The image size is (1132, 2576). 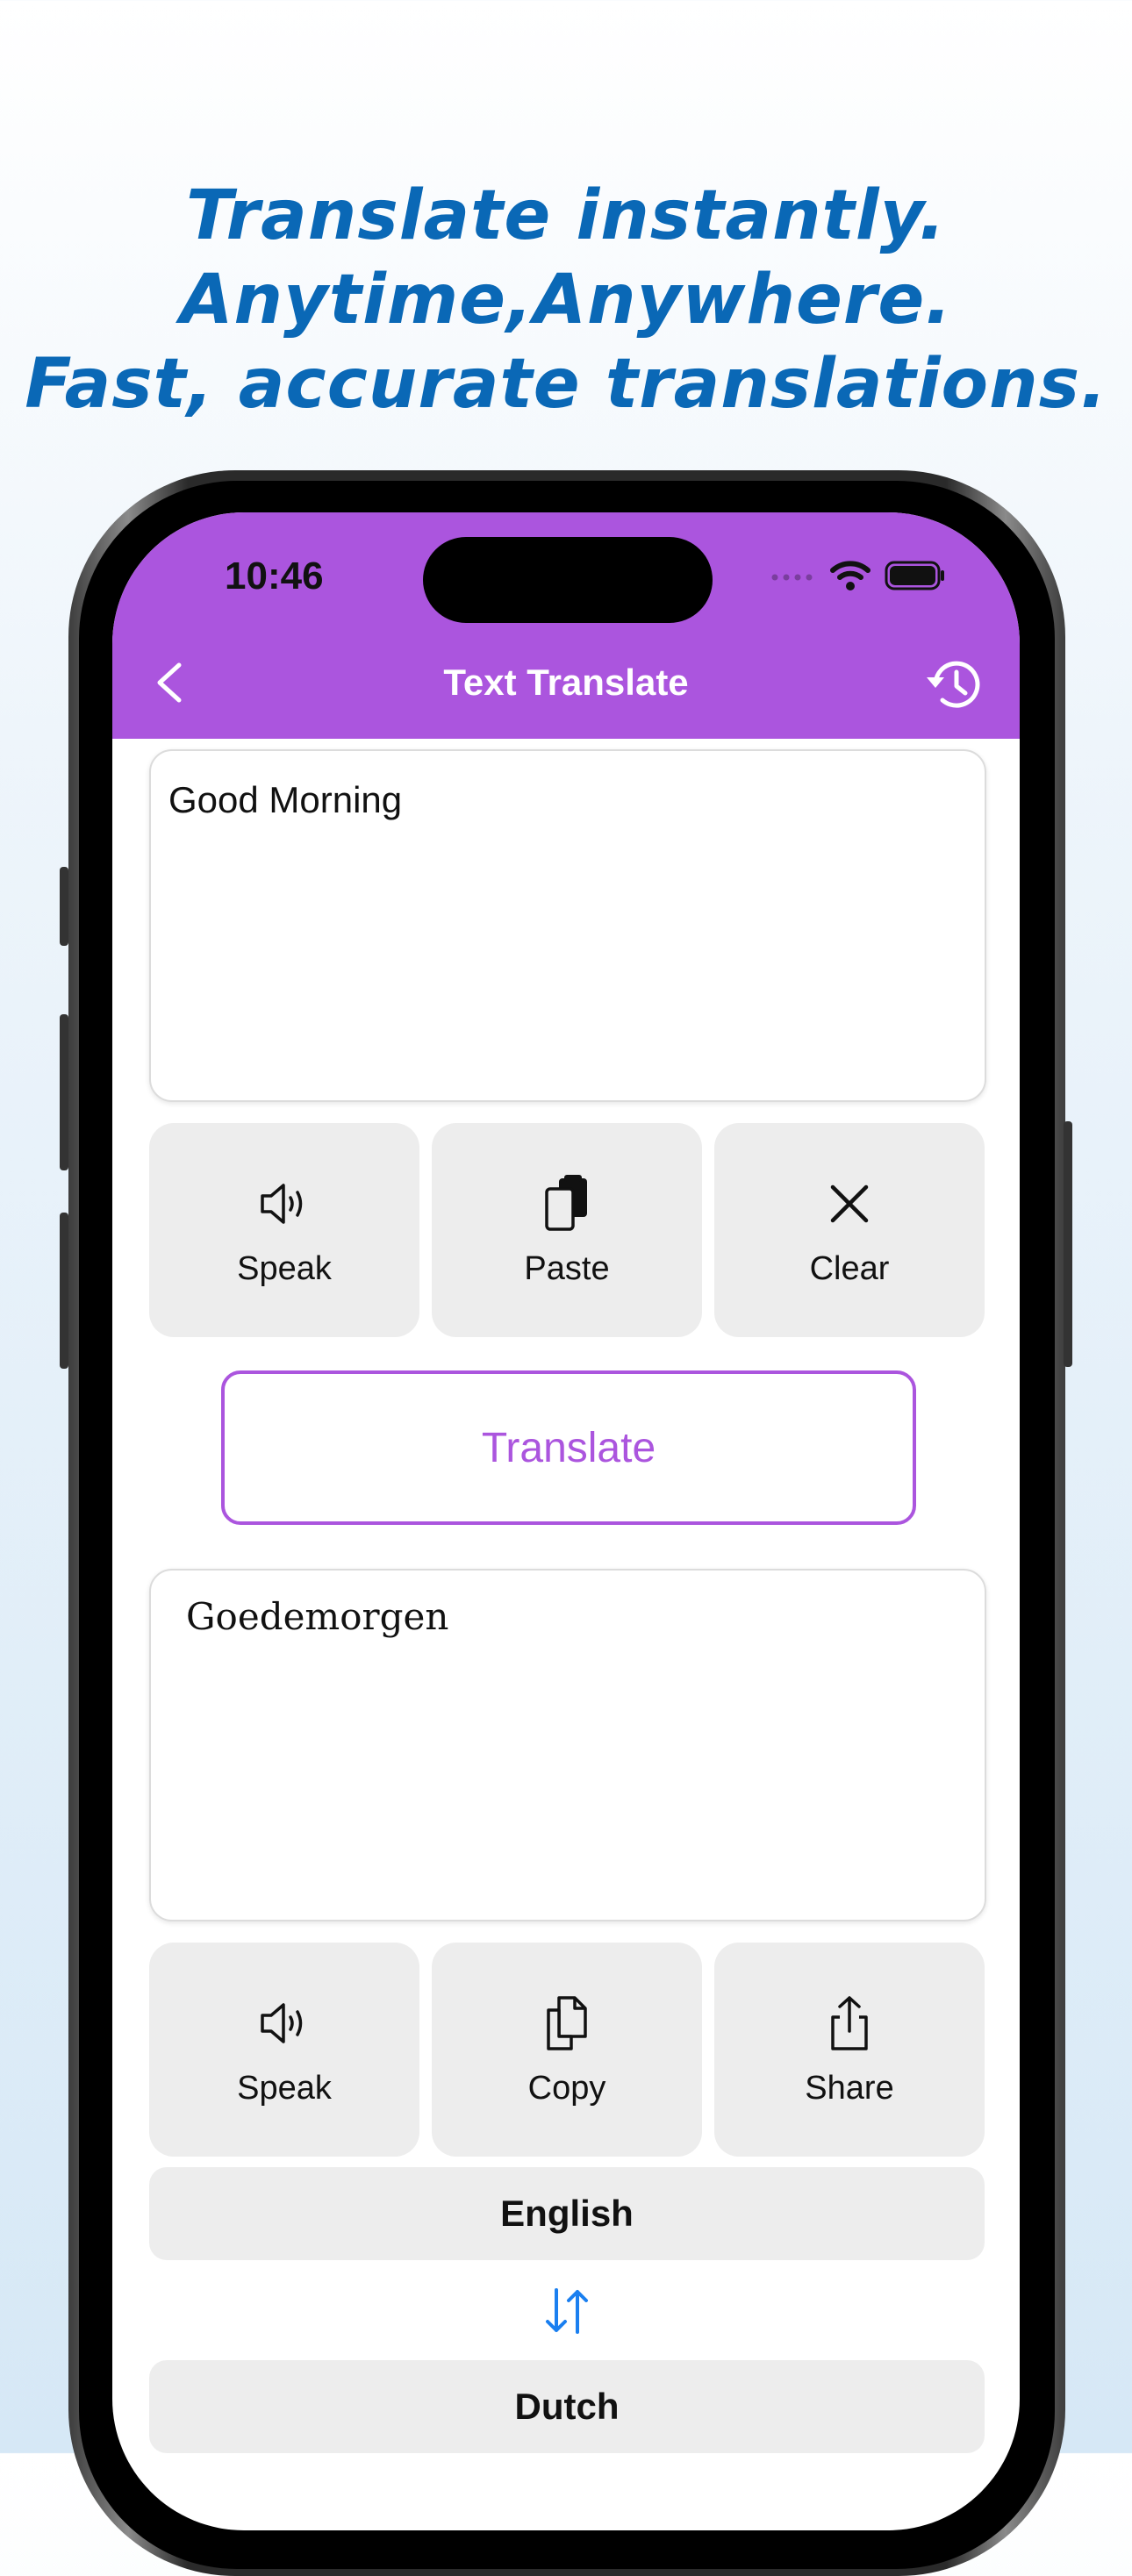 What do you see at coordinates (64, 1291) in the screenshot?
I see `volume-down-button` at bounding box center [64, 1291].